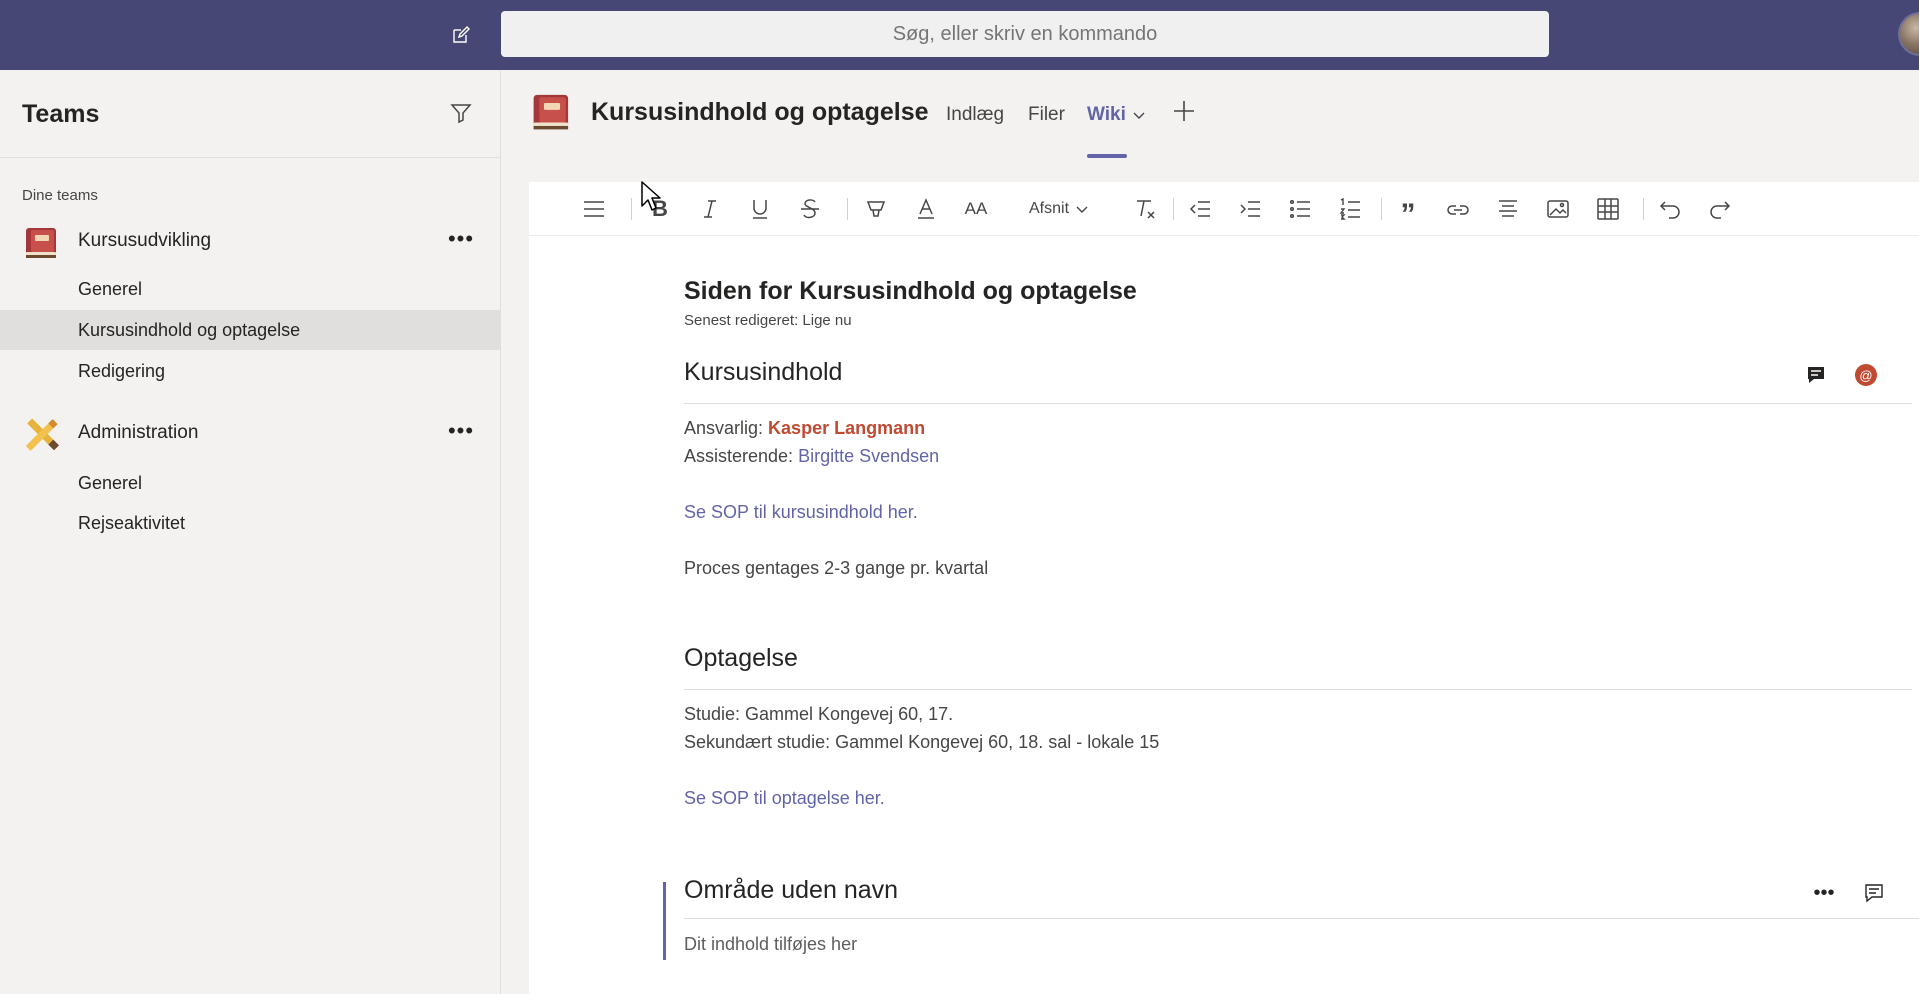 The height and width of the screenshot is (994, 1919). I want to click on clear-formatting-button, so click(1146, 209).